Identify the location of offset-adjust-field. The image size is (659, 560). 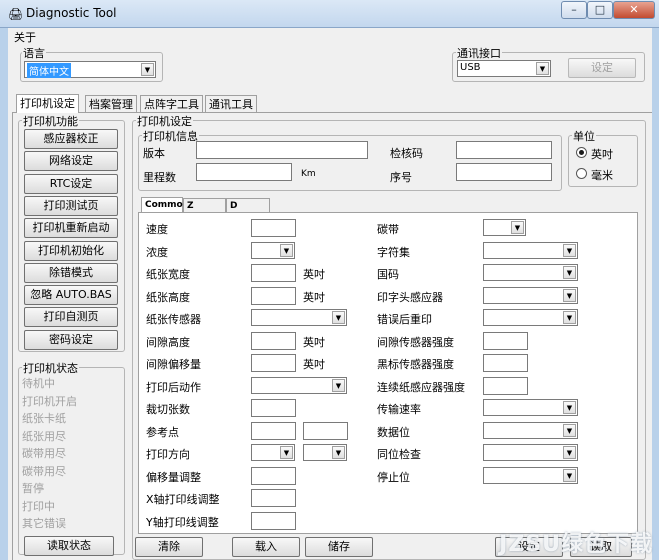
(273, 475).